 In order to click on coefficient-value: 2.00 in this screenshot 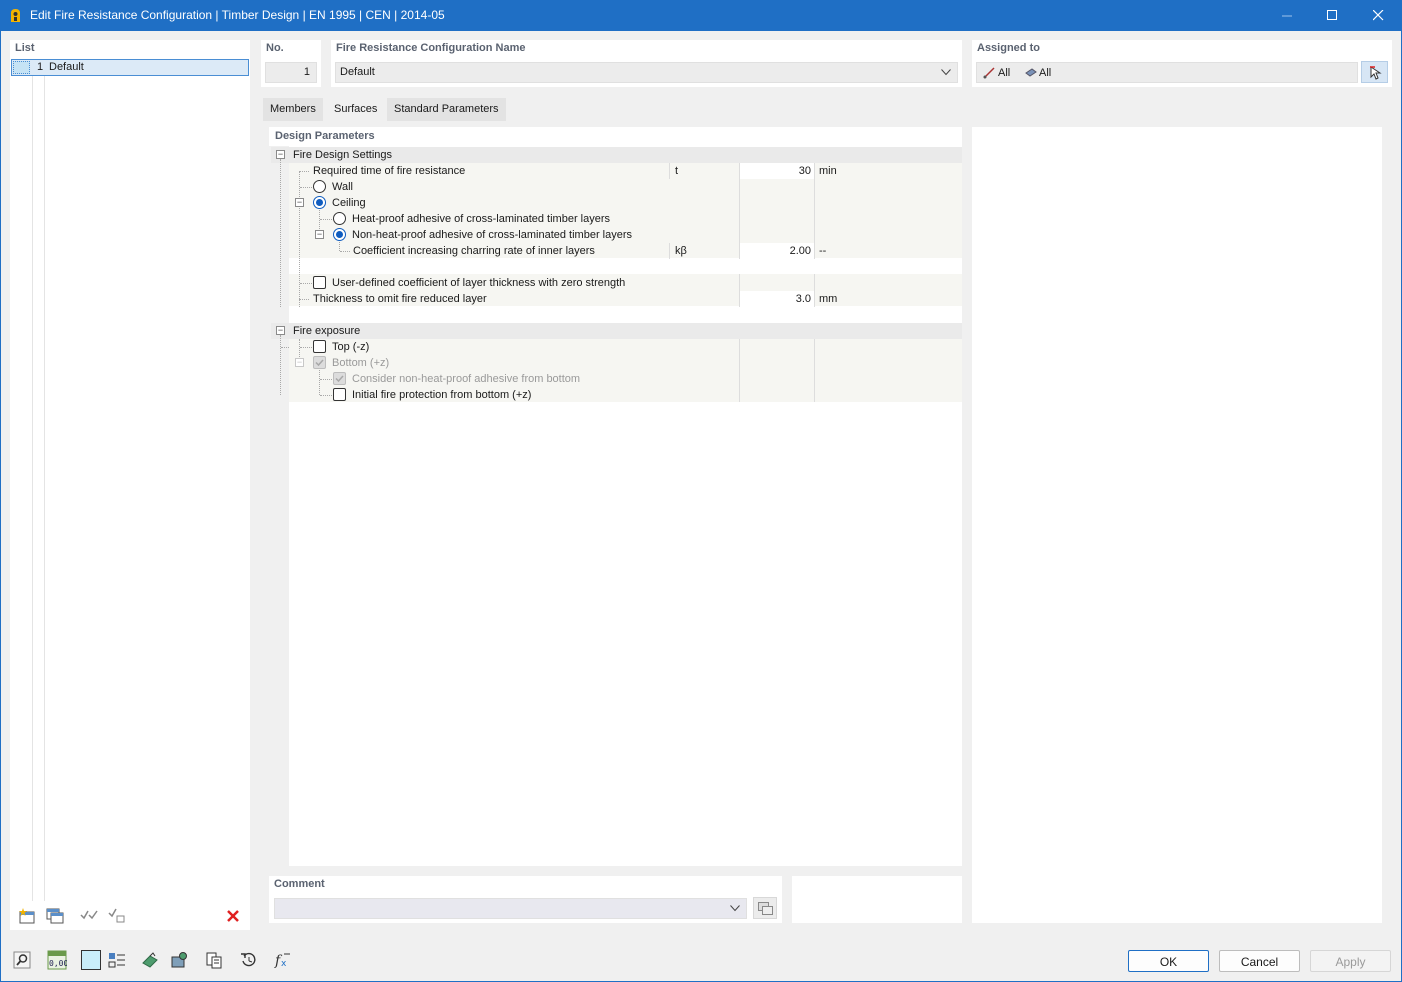, I will do `click(775, 251)`.